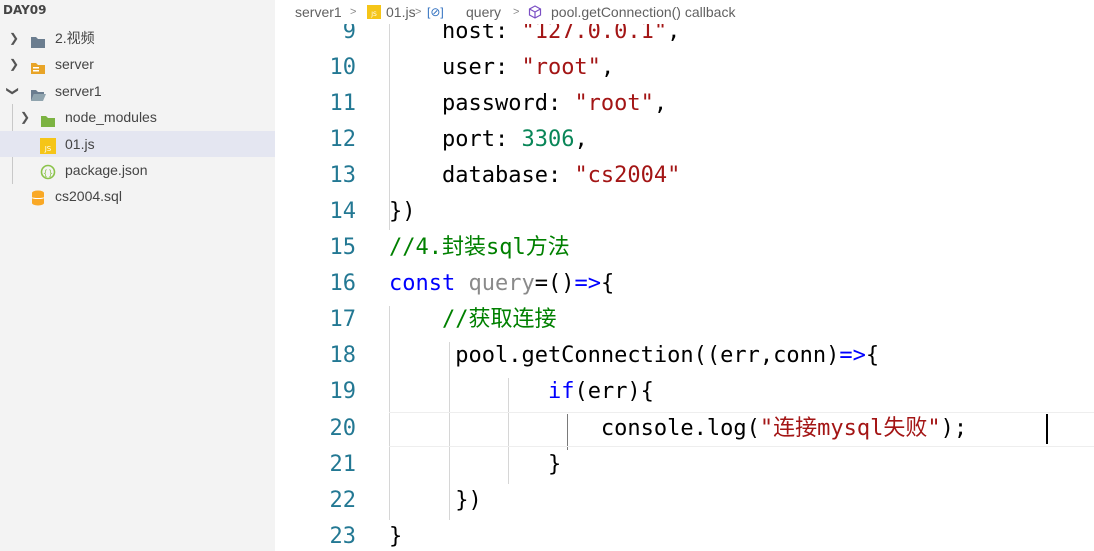  Describe the element at coordinates (88, 196) in the screenshot. I see `tree-item-label: cs2004.sql` at that location.